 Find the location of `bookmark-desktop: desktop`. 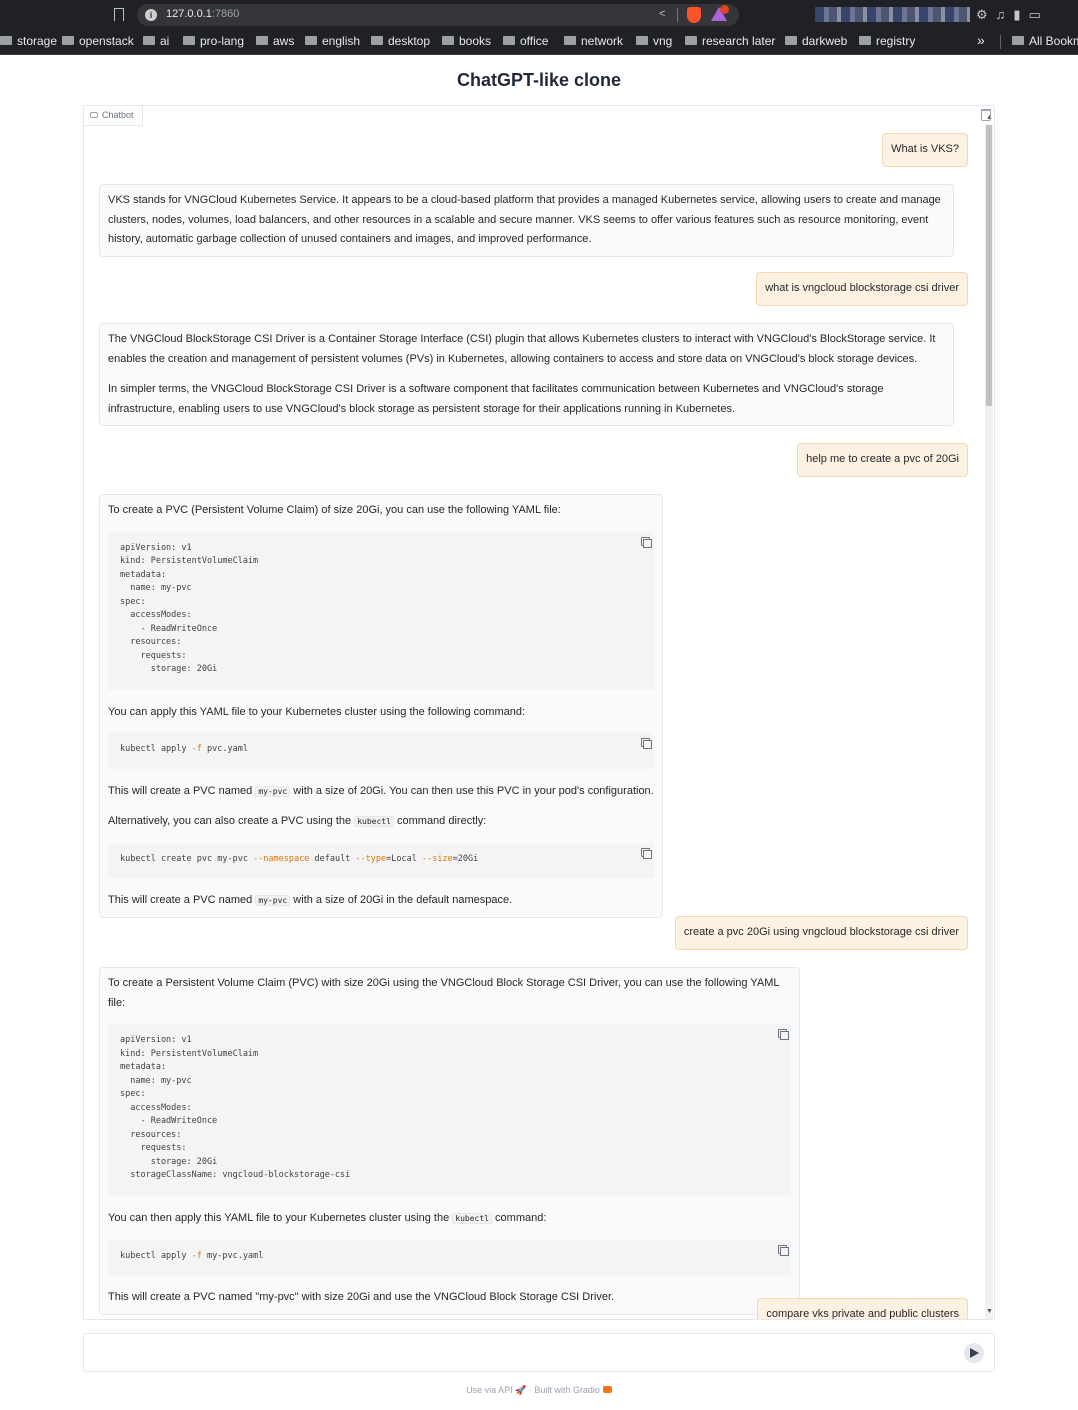

bookmark-desktop: desktop is located at coordinates (400, 41).